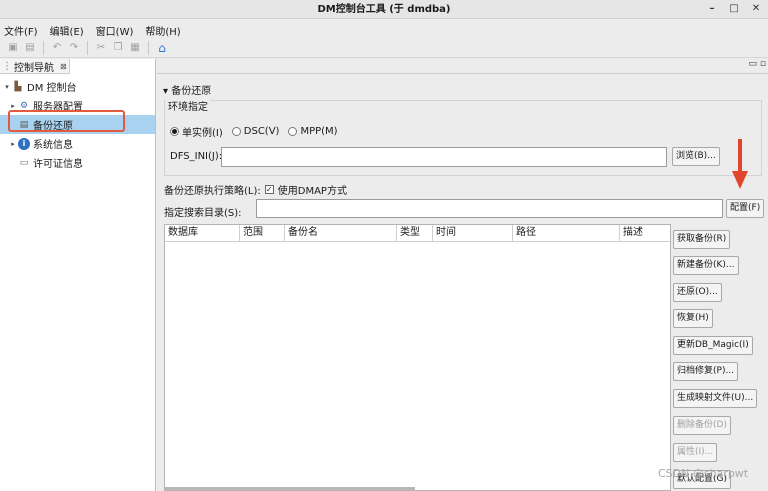 This screenshot has height=491, width=768. Describe the element at coordinates (384, 48) in the screenshot. I see `toolbar: ▣ ▤ ↶ ↷ ✂ ❐ ▦ ⌂` at that location.